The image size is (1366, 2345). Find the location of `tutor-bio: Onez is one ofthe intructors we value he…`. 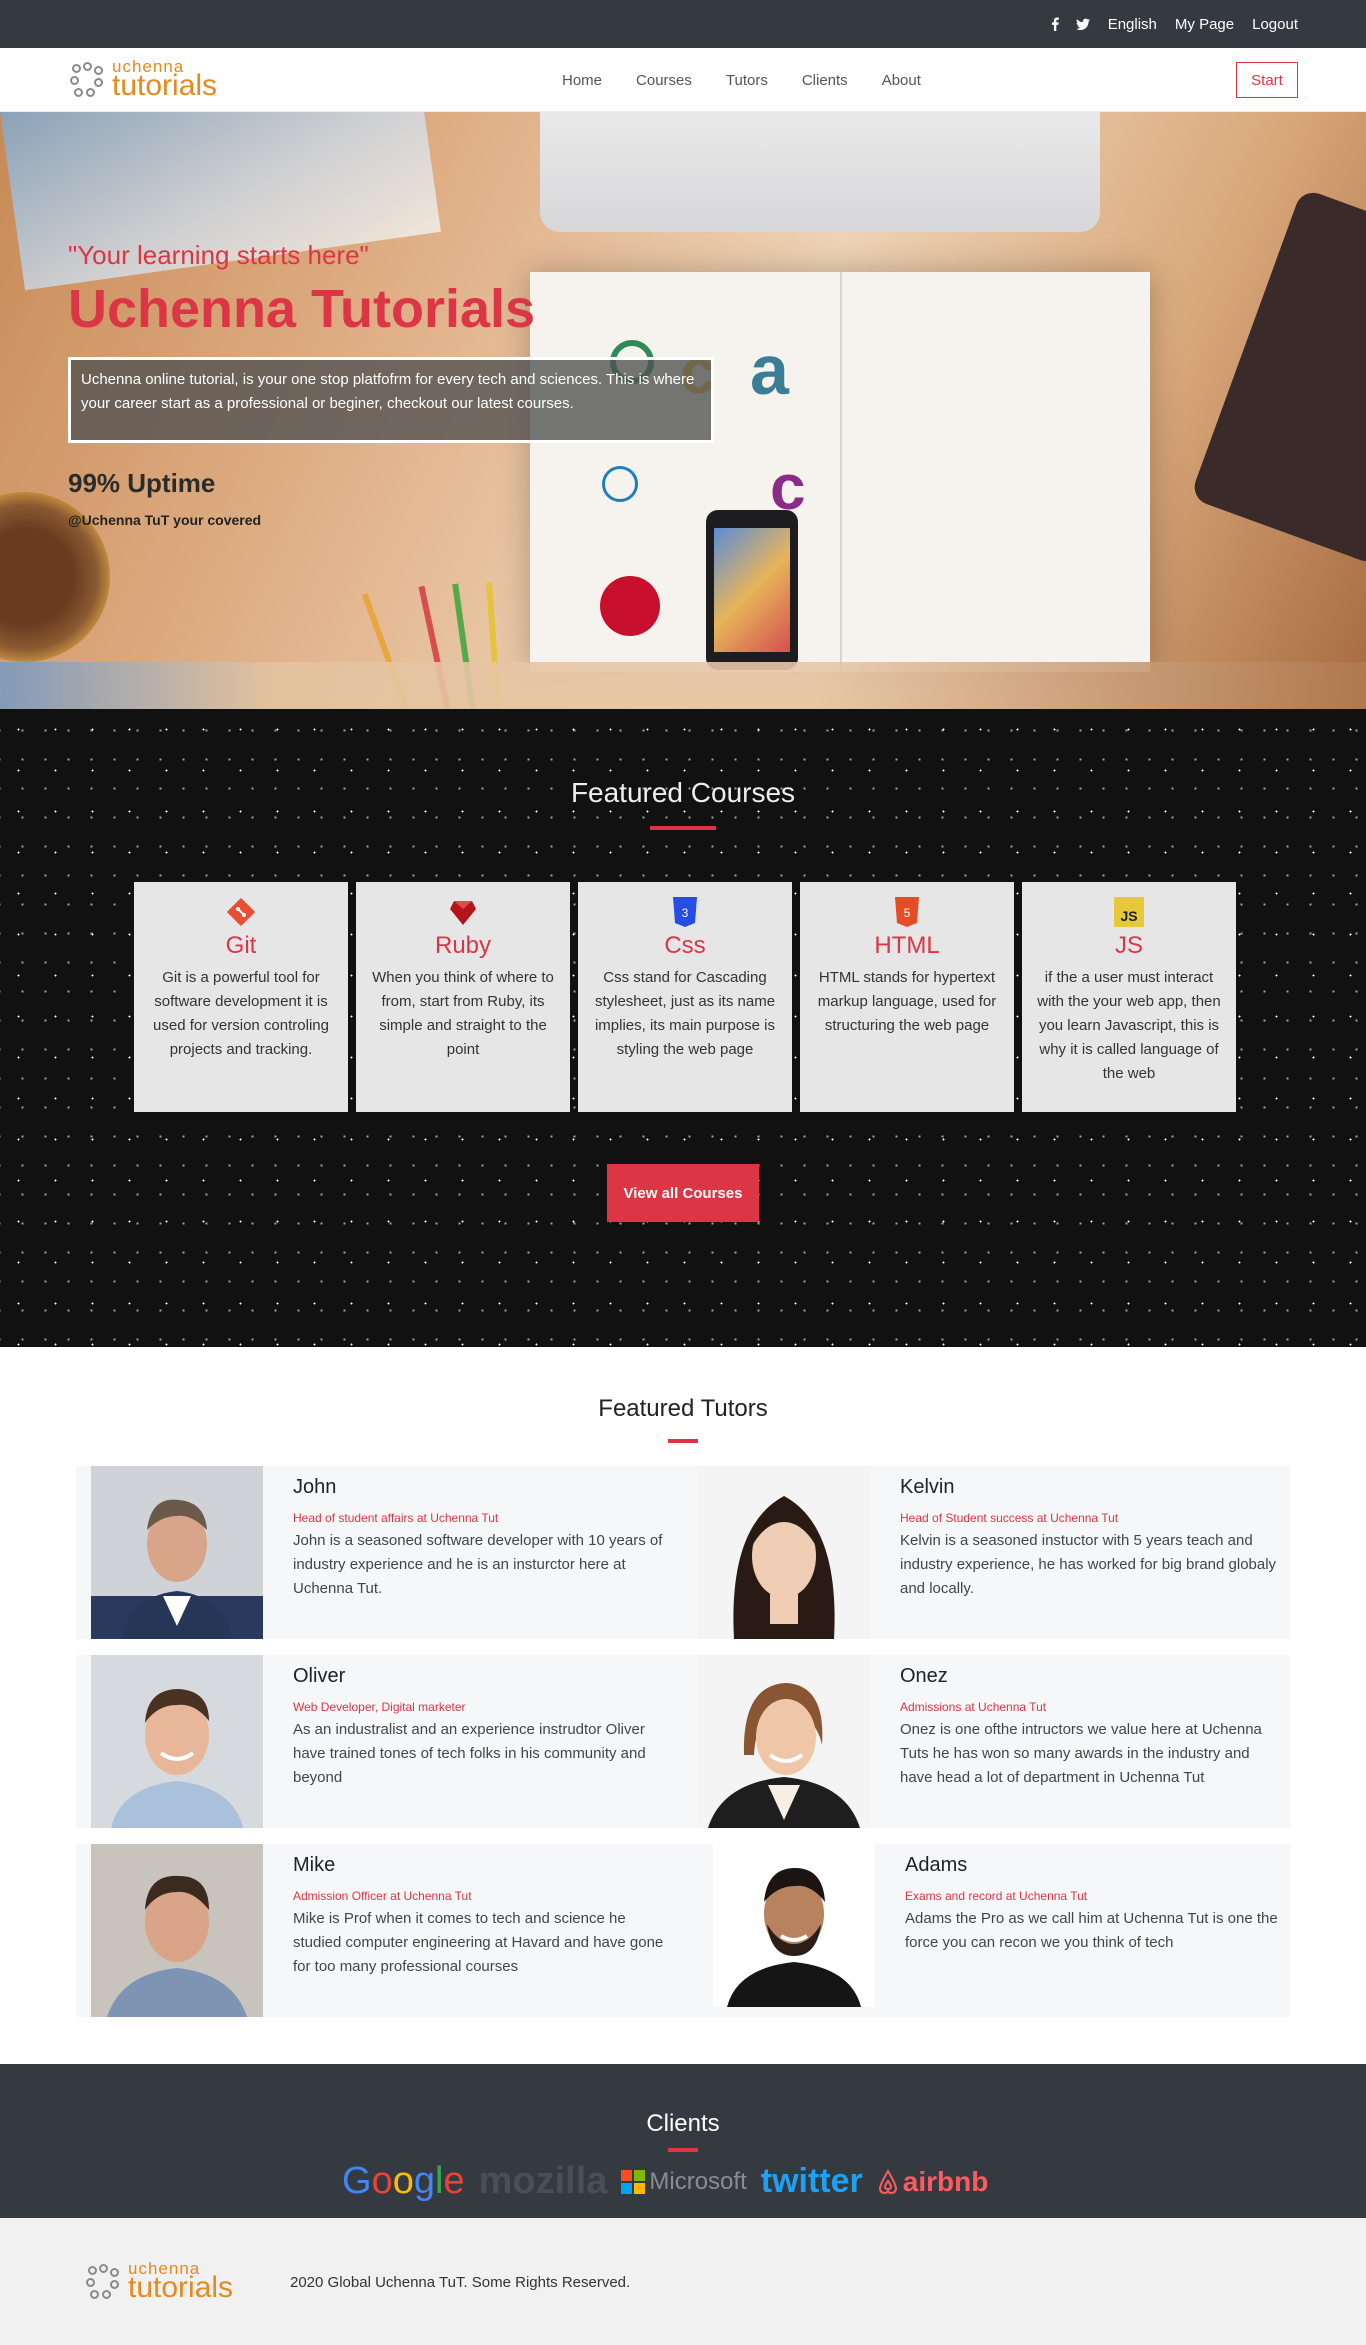

tutor-bio: Onez is one ofthe intructors we value he… is located at coordinates (1081, 1753).